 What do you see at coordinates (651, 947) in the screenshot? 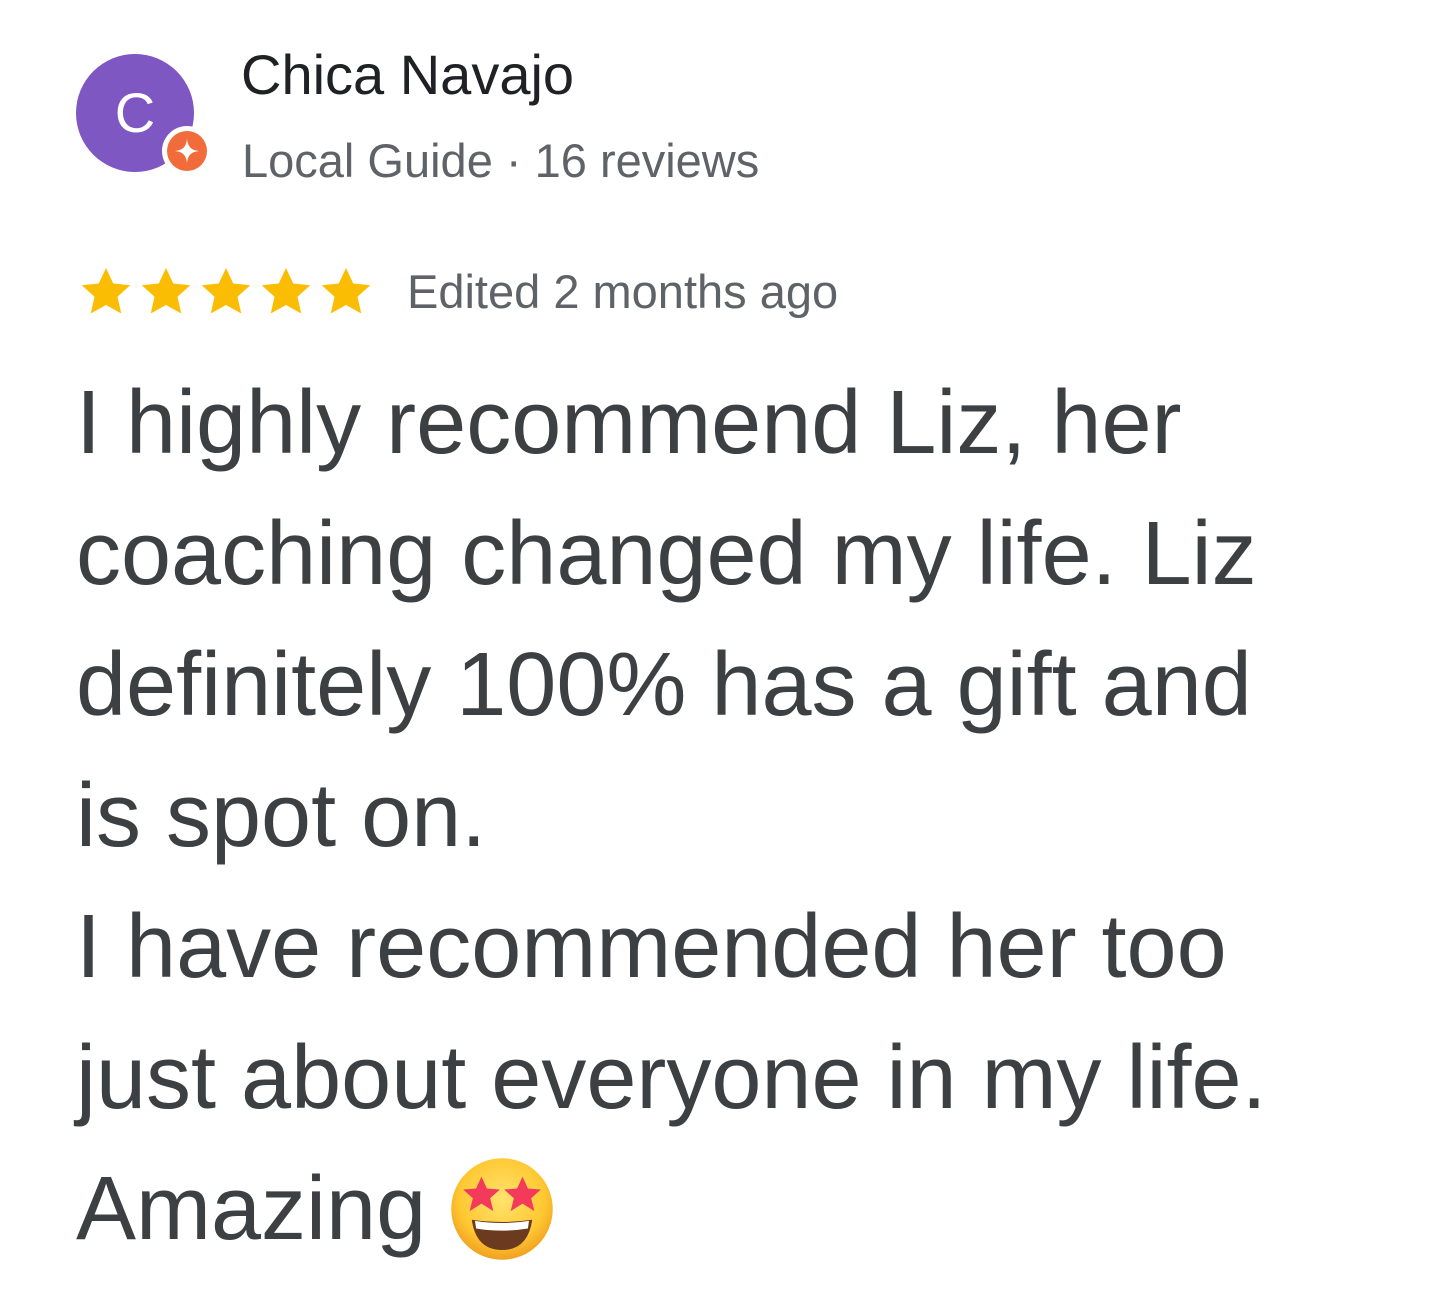
I see `review-text-line: I have recommended her too` at bounding box center [651, 947].